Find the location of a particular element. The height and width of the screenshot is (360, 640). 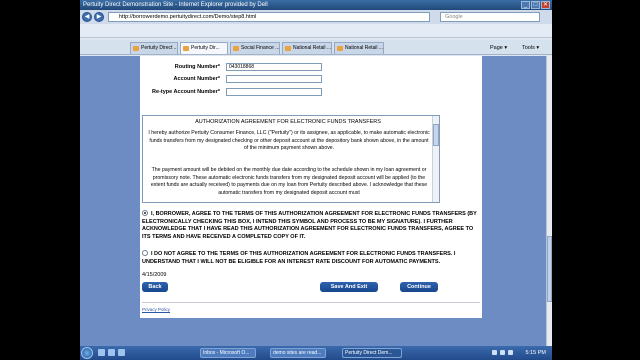

tools-menu-button: Tools ▾ is located at coordinates (530, 48).